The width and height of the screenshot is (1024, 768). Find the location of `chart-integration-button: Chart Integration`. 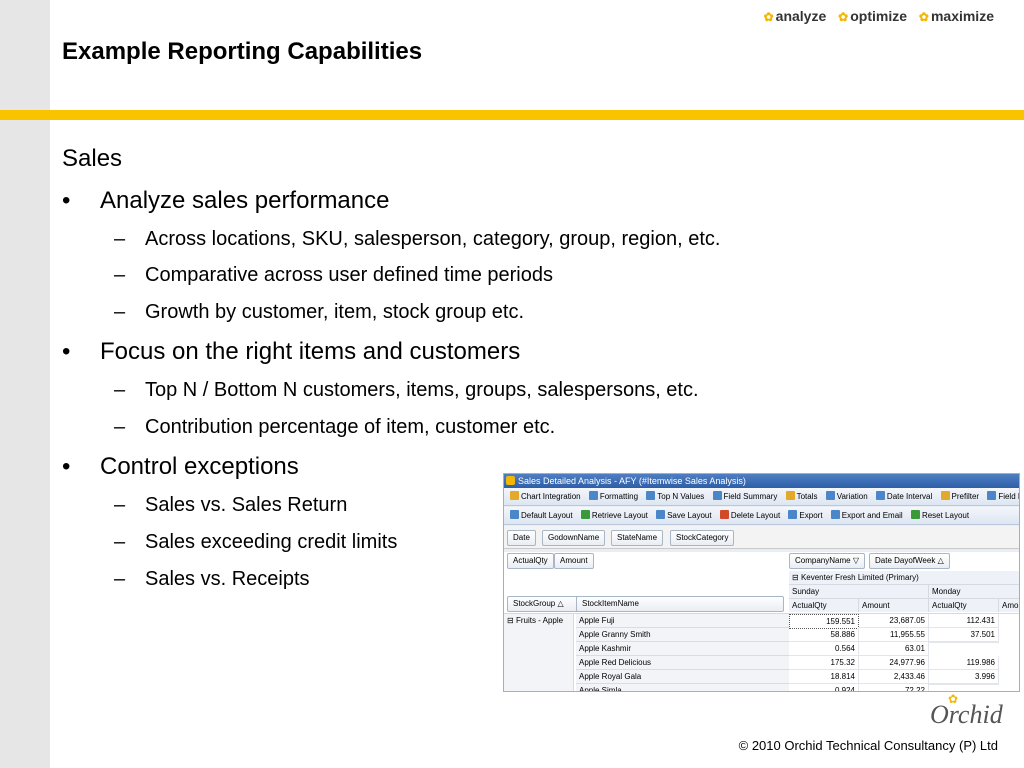

chart-integration-button: Chart Integration is located at coordinates (545, 497).